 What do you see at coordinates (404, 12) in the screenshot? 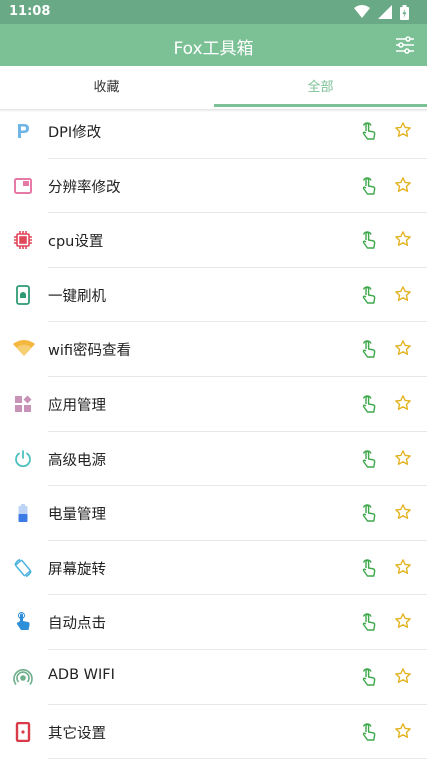
I see `battery-status-icon` at bounding box center [404, 12].